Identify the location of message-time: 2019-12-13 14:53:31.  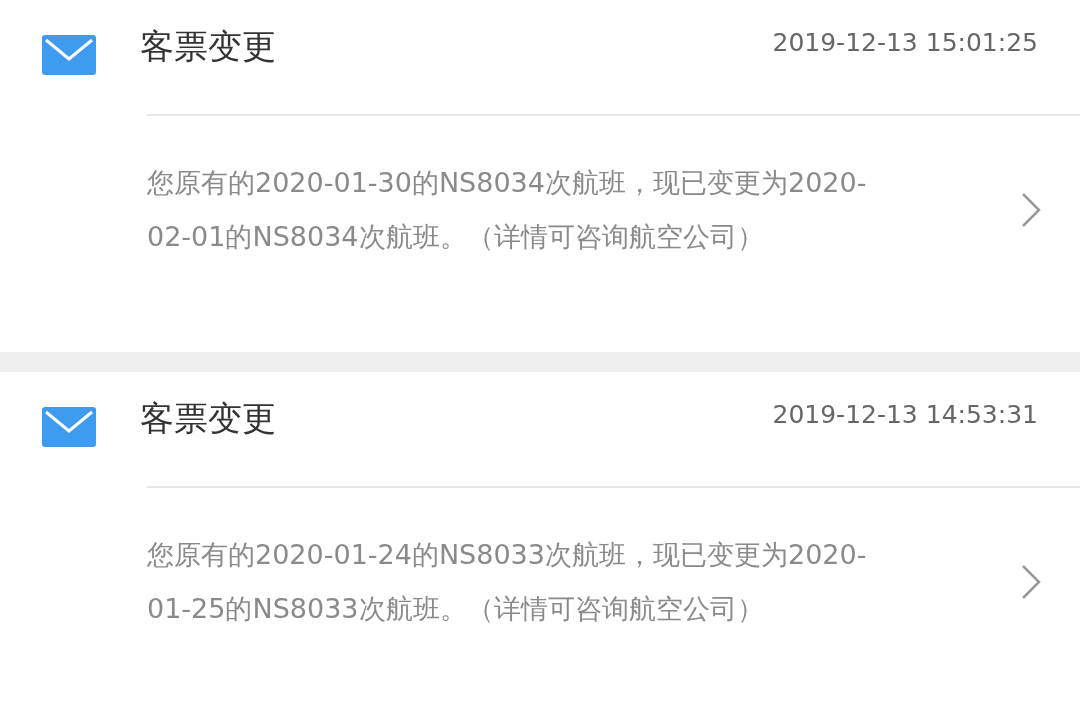
(905, 414).